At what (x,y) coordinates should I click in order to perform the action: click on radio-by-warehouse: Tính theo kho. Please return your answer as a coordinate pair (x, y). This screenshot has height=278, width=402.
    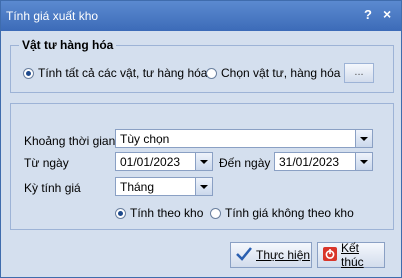
    Looking at the image, I should click on (159, 213).